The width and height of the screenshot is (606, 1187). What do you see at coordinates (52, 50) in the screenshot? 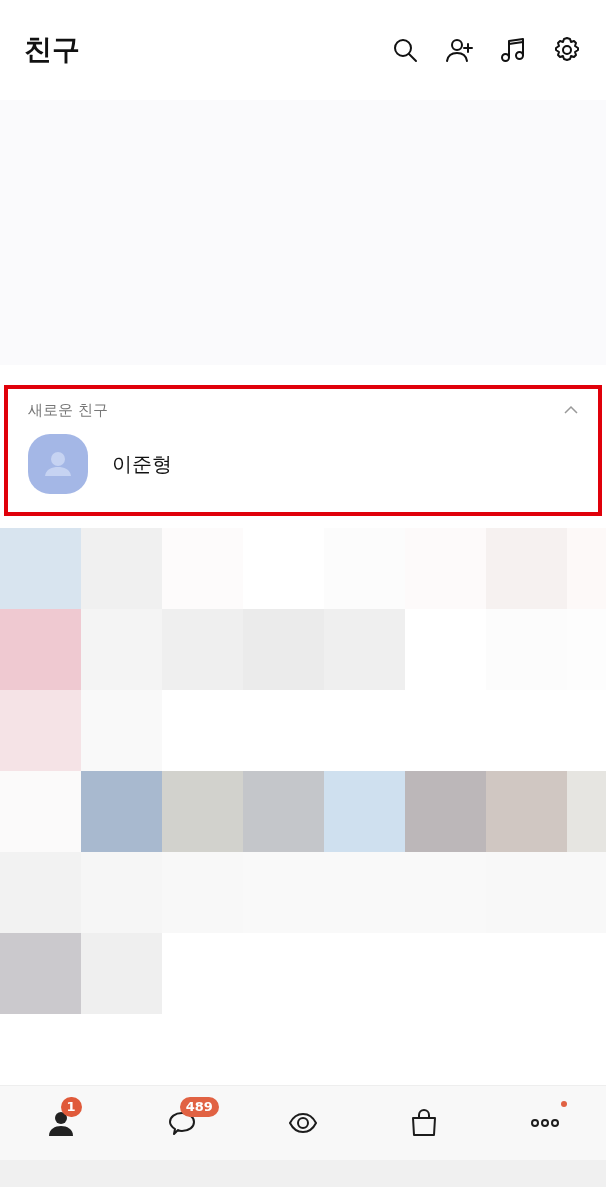
I see `page-title: 친구` at bounding box center [52, 50].